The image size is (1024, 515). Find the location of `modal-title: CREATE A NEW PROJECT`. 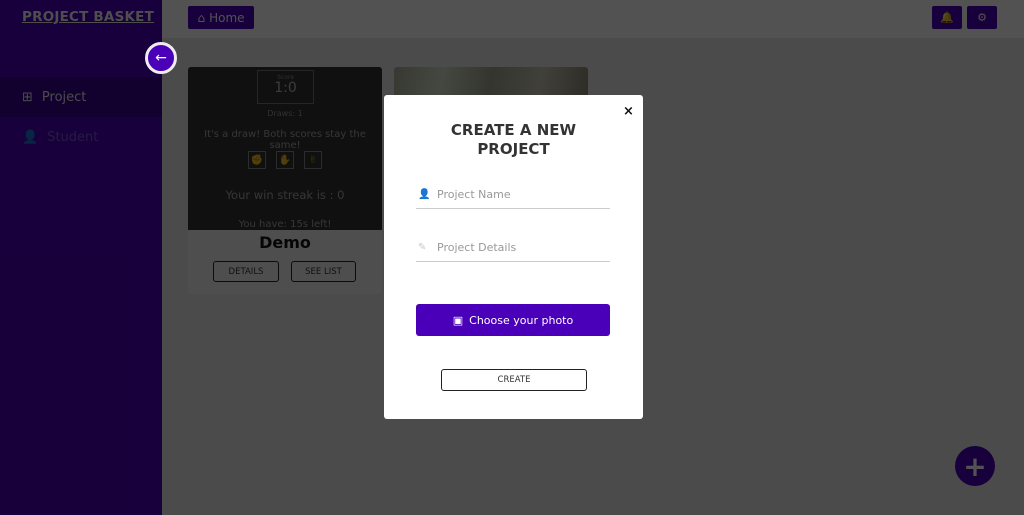

modal-title: CREATE A NEW PROJECT is located at coordinates (513, 140).